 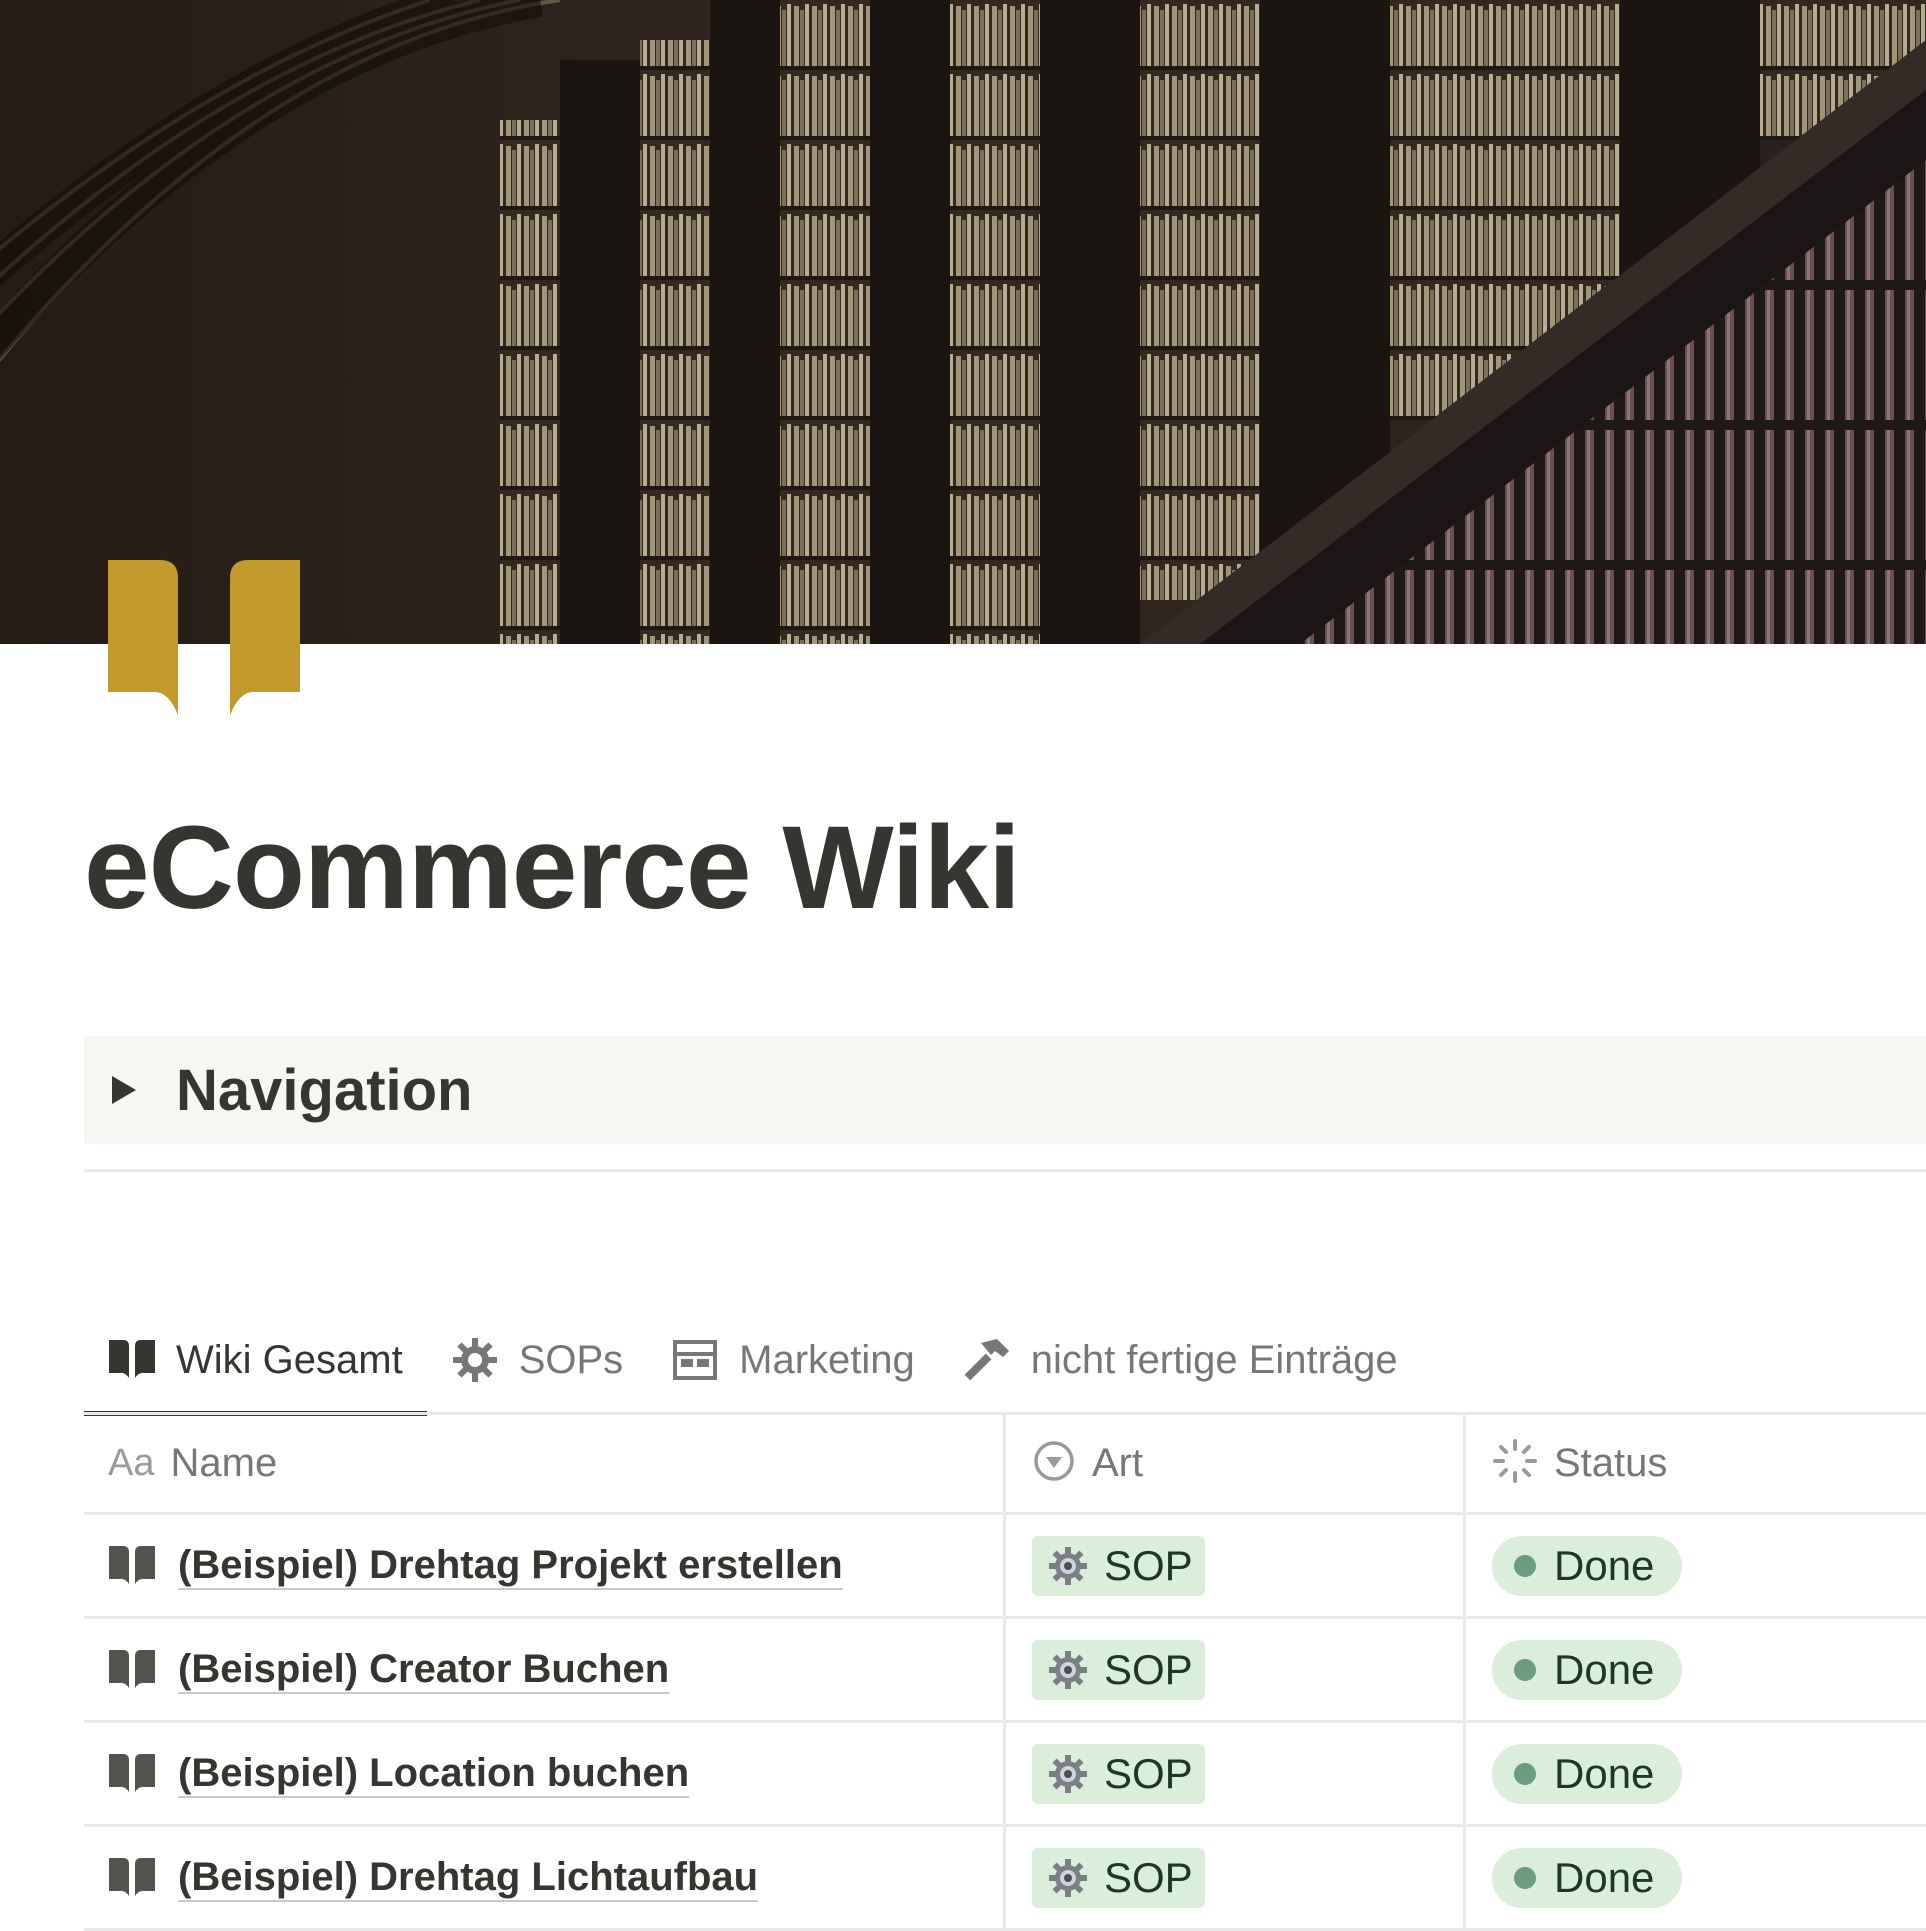 What do you see at coordinates (468, 1878) in the screenshot?
I see `row-title-link: (Beispiel) Drehtag Lichtaufbau` at bounding box center [468, 1878].